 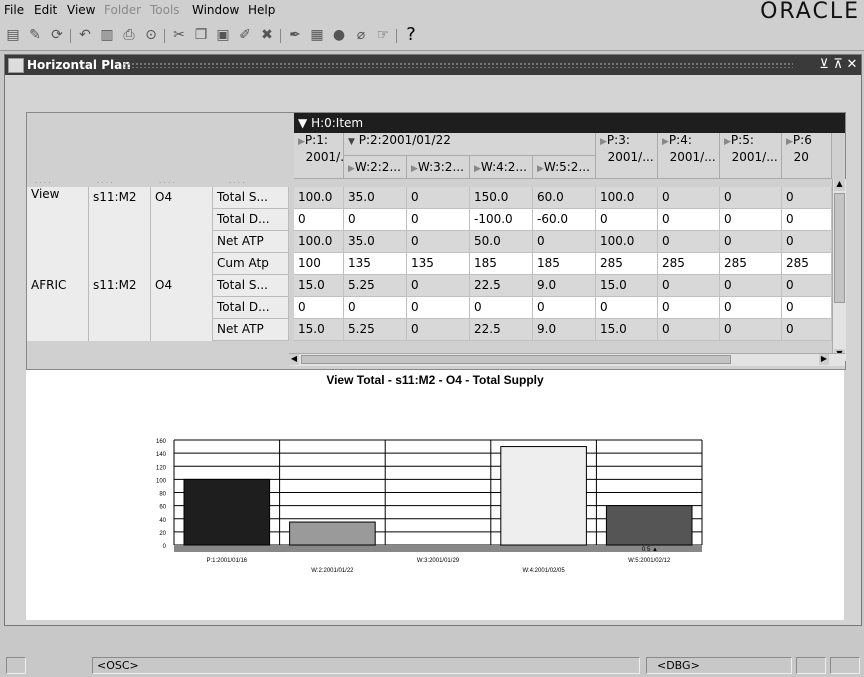 What do you see at coordinates (564, 264) in the screenshot?
I see `data-cell: 185` at bounding box center [564, 264].